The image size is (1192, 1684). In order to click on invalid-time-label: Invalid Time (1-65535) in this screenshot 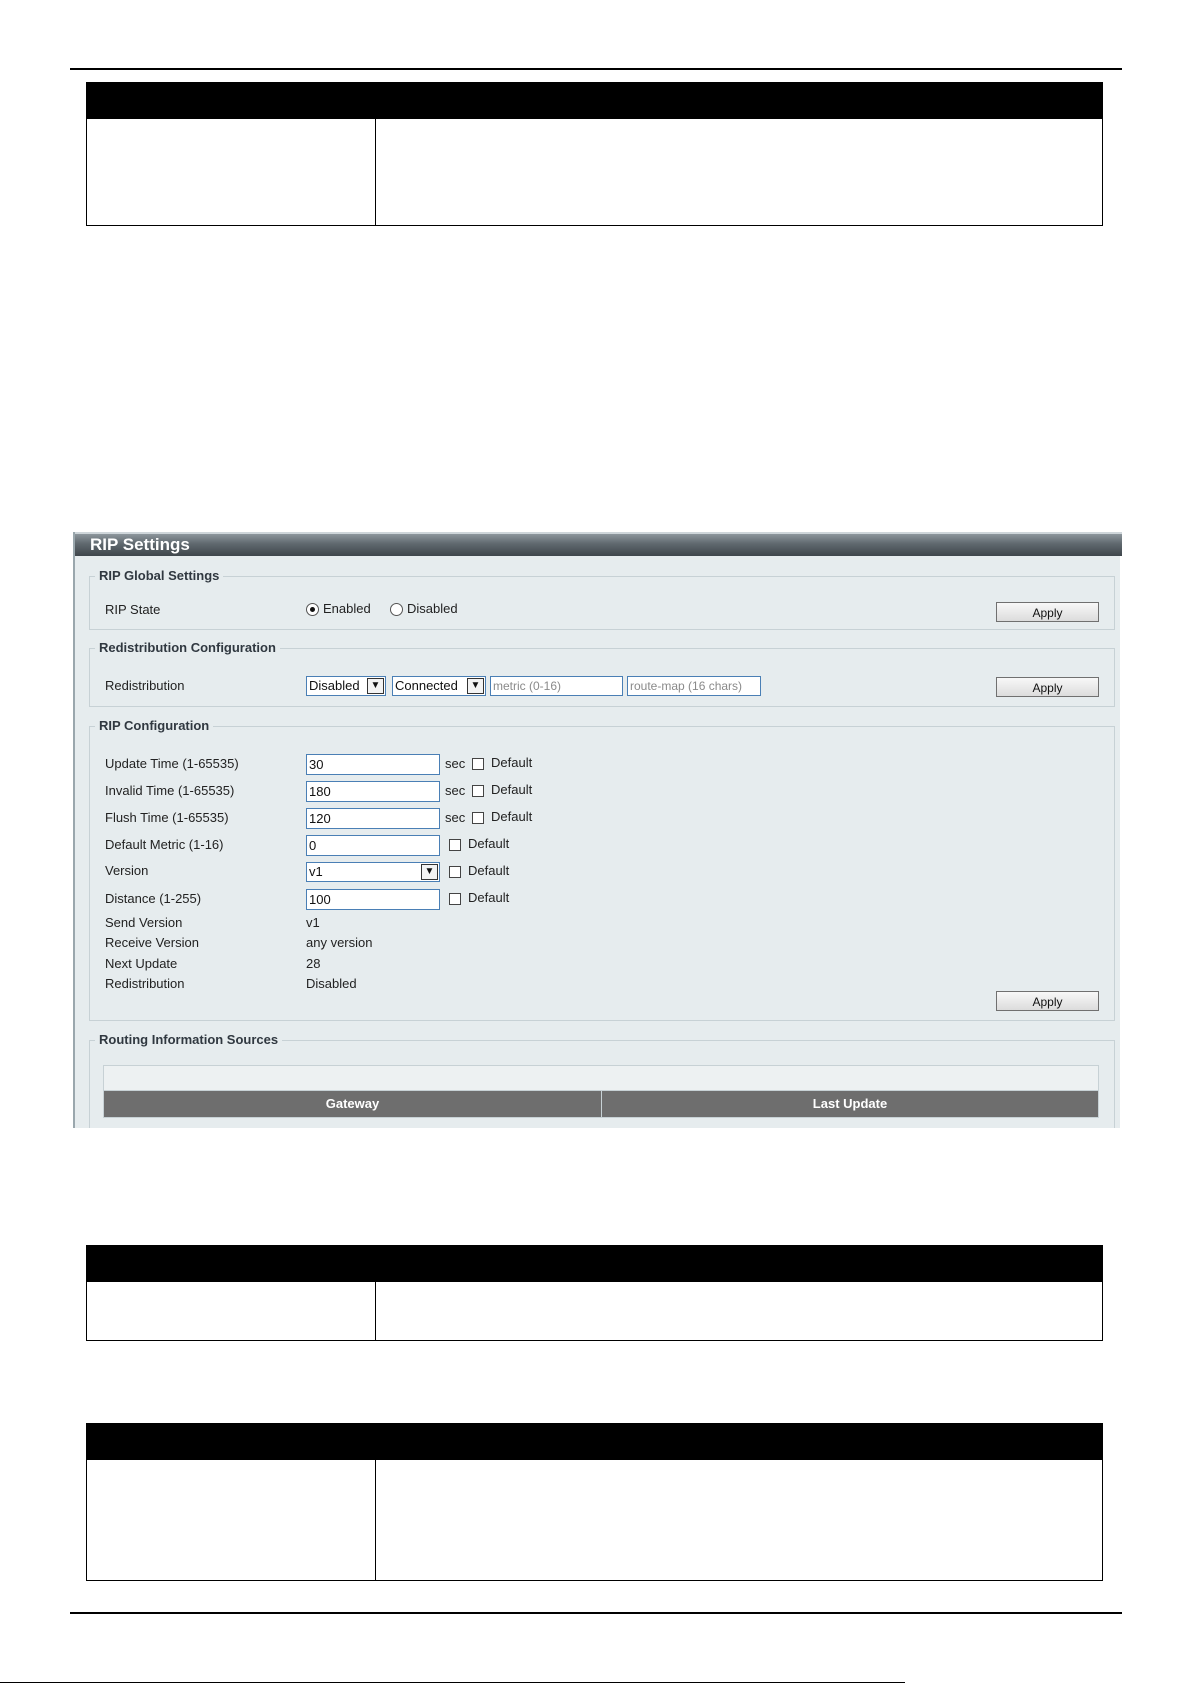, I will do `click(170, 790)`.